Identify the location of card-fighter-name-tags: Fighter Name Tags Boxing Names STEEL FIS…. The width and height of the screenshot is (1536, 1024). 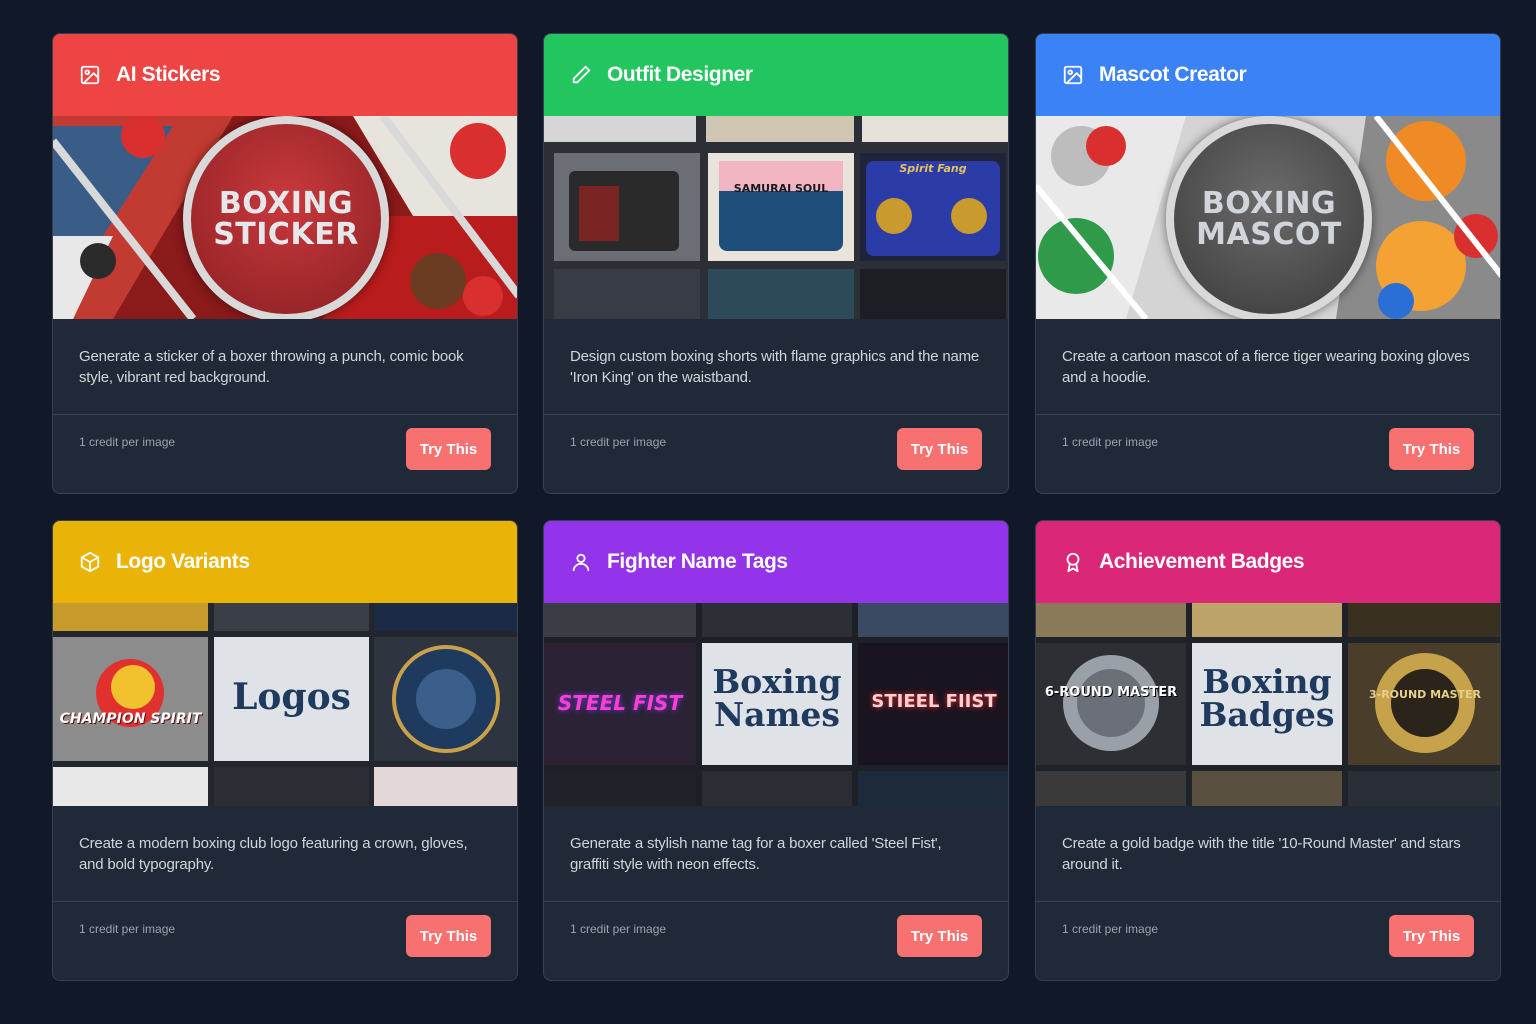
(776, 750).